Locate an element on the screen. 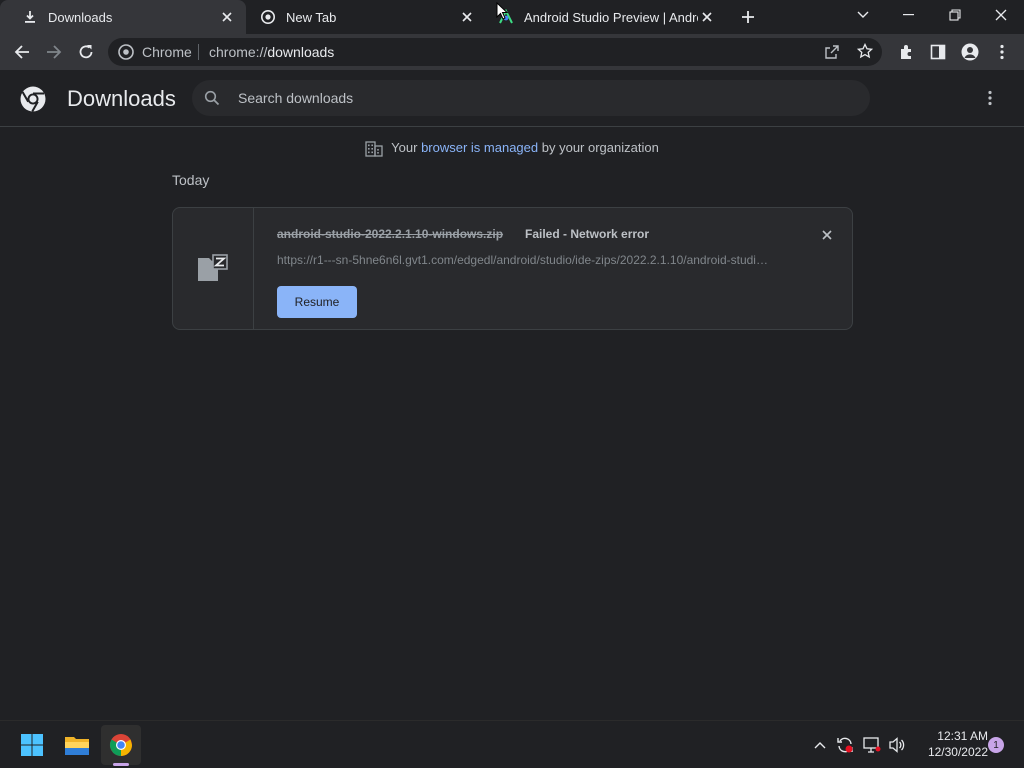 The image size is (1024, 768). sync-status-icon is located at coordinates (845, 745).